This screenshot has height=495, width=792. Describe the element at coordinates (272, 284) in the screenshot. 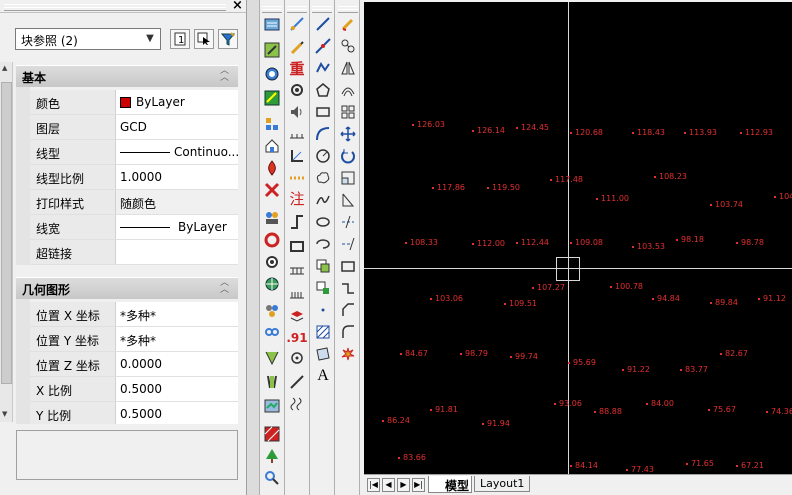

I see `globe-tool-icon` at that location.